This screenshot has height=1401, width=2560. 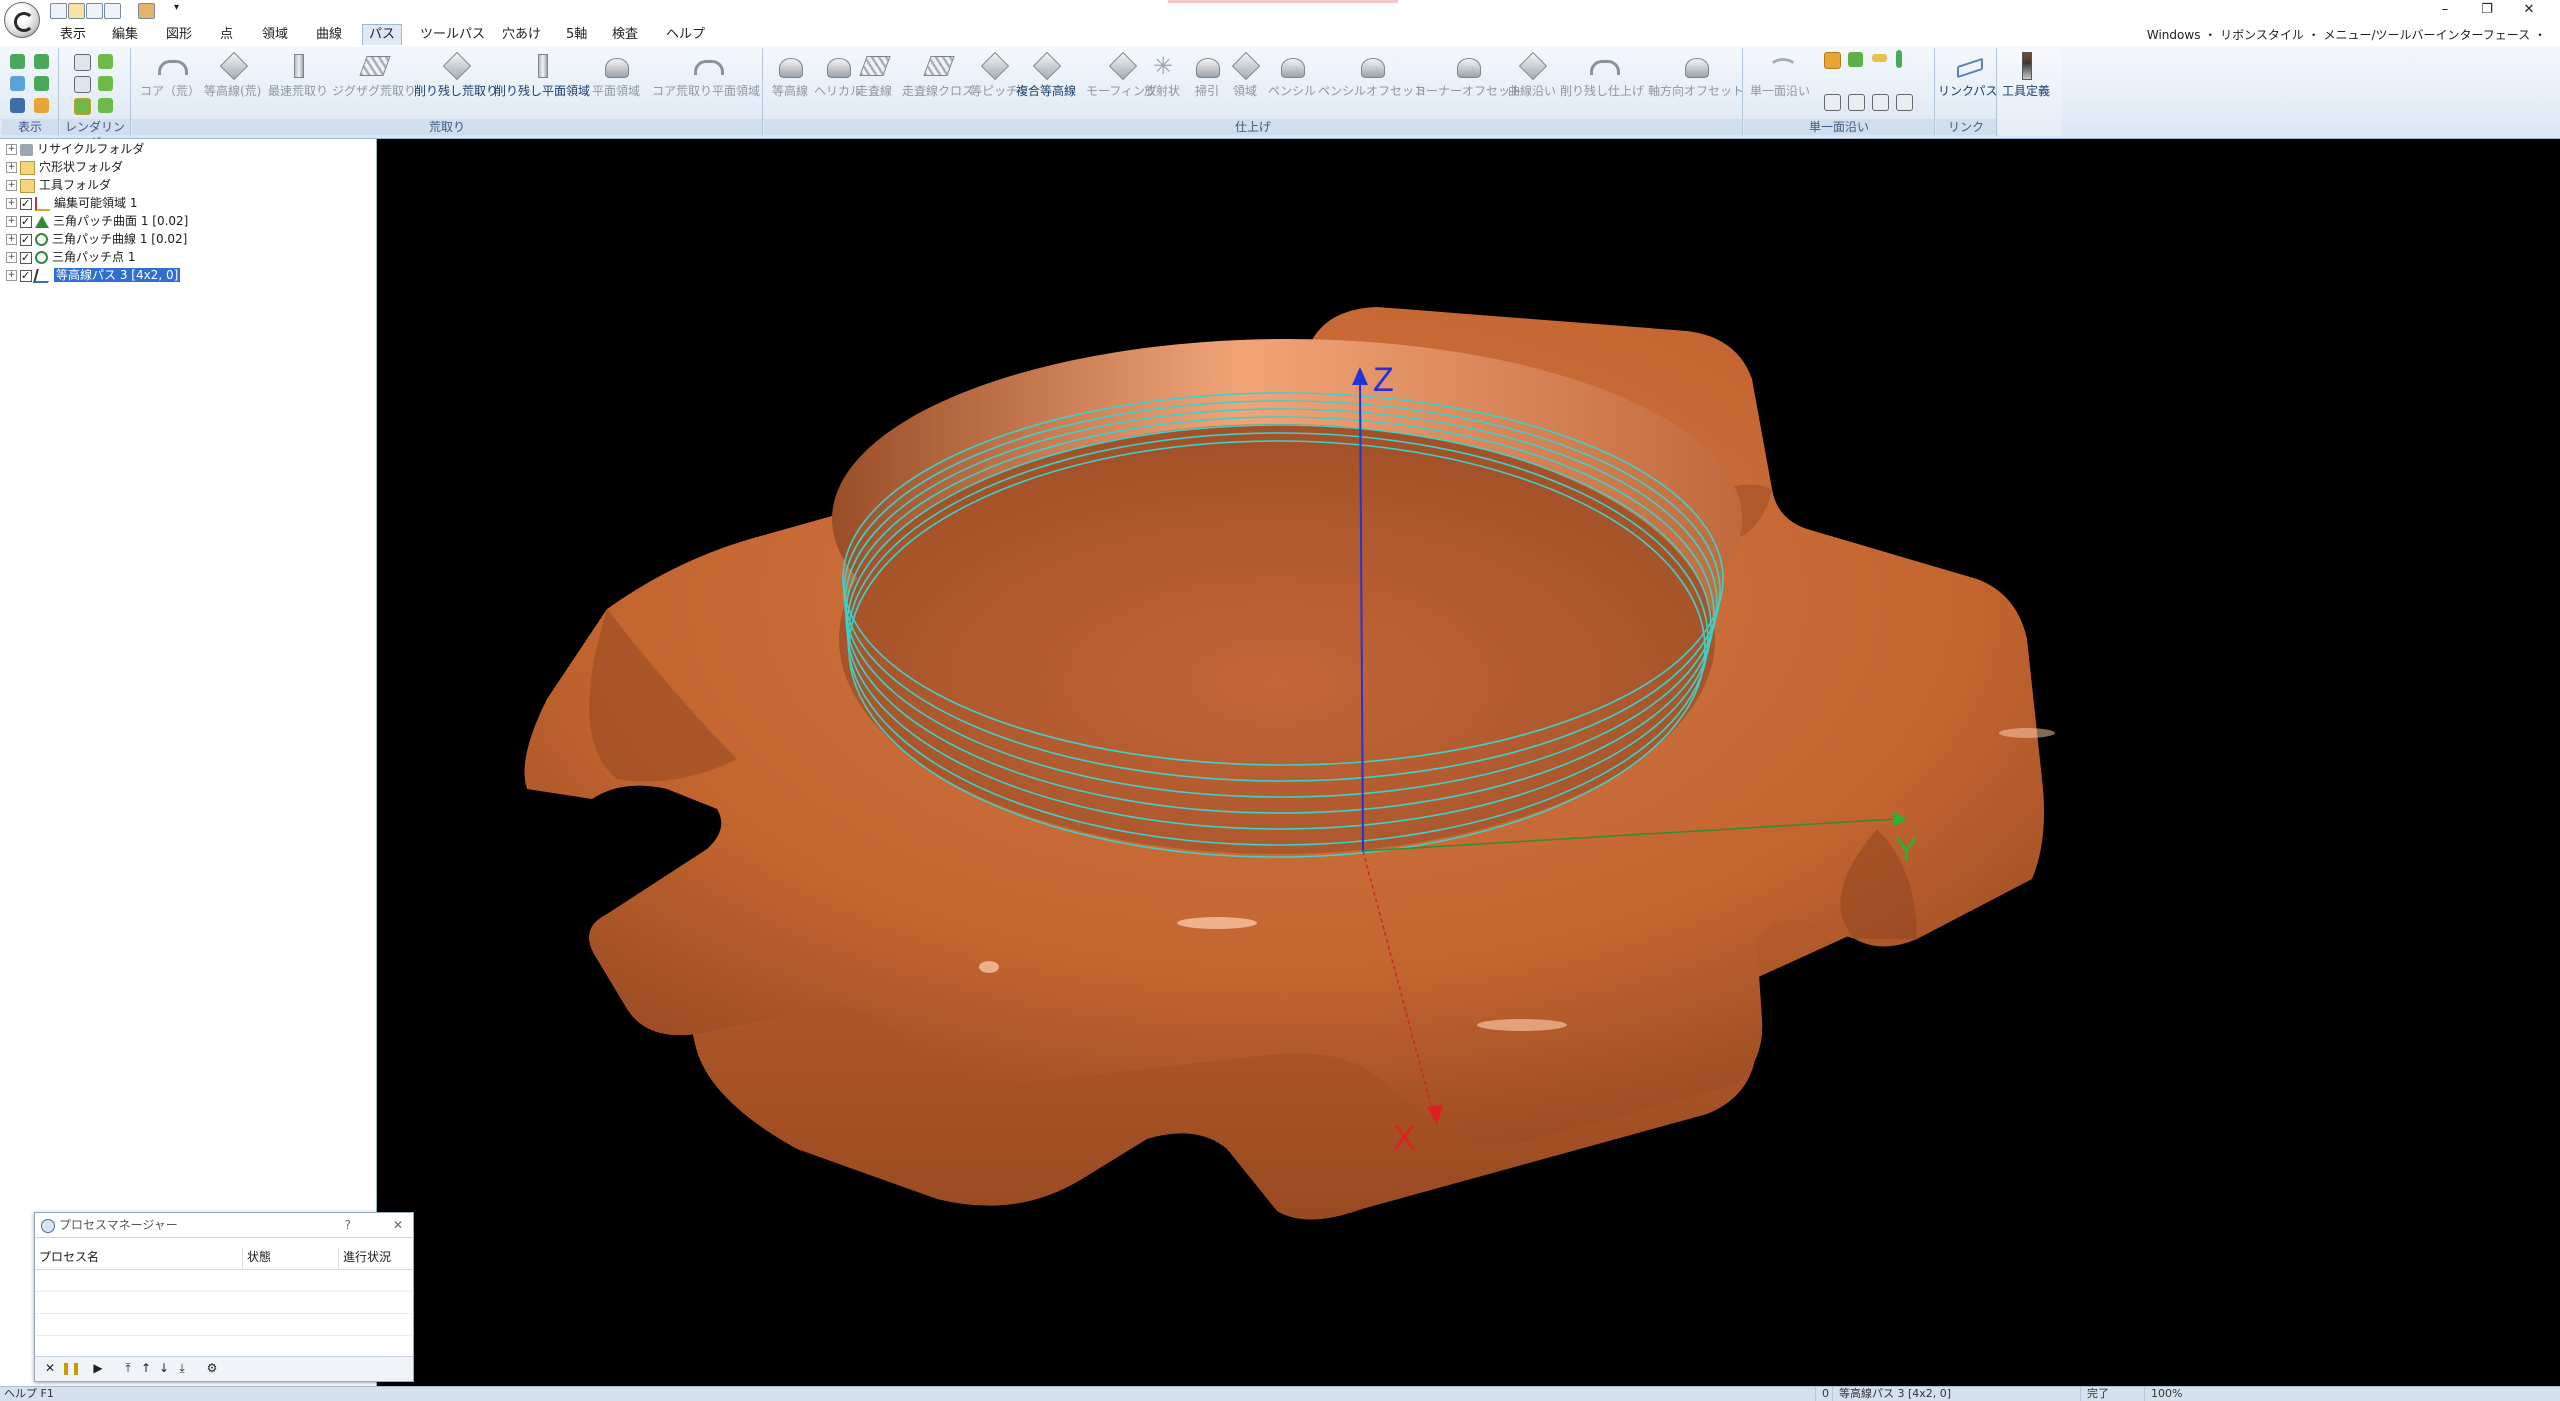 I want to click on sweep-button: 掃引, so click(x=1207, y=75).